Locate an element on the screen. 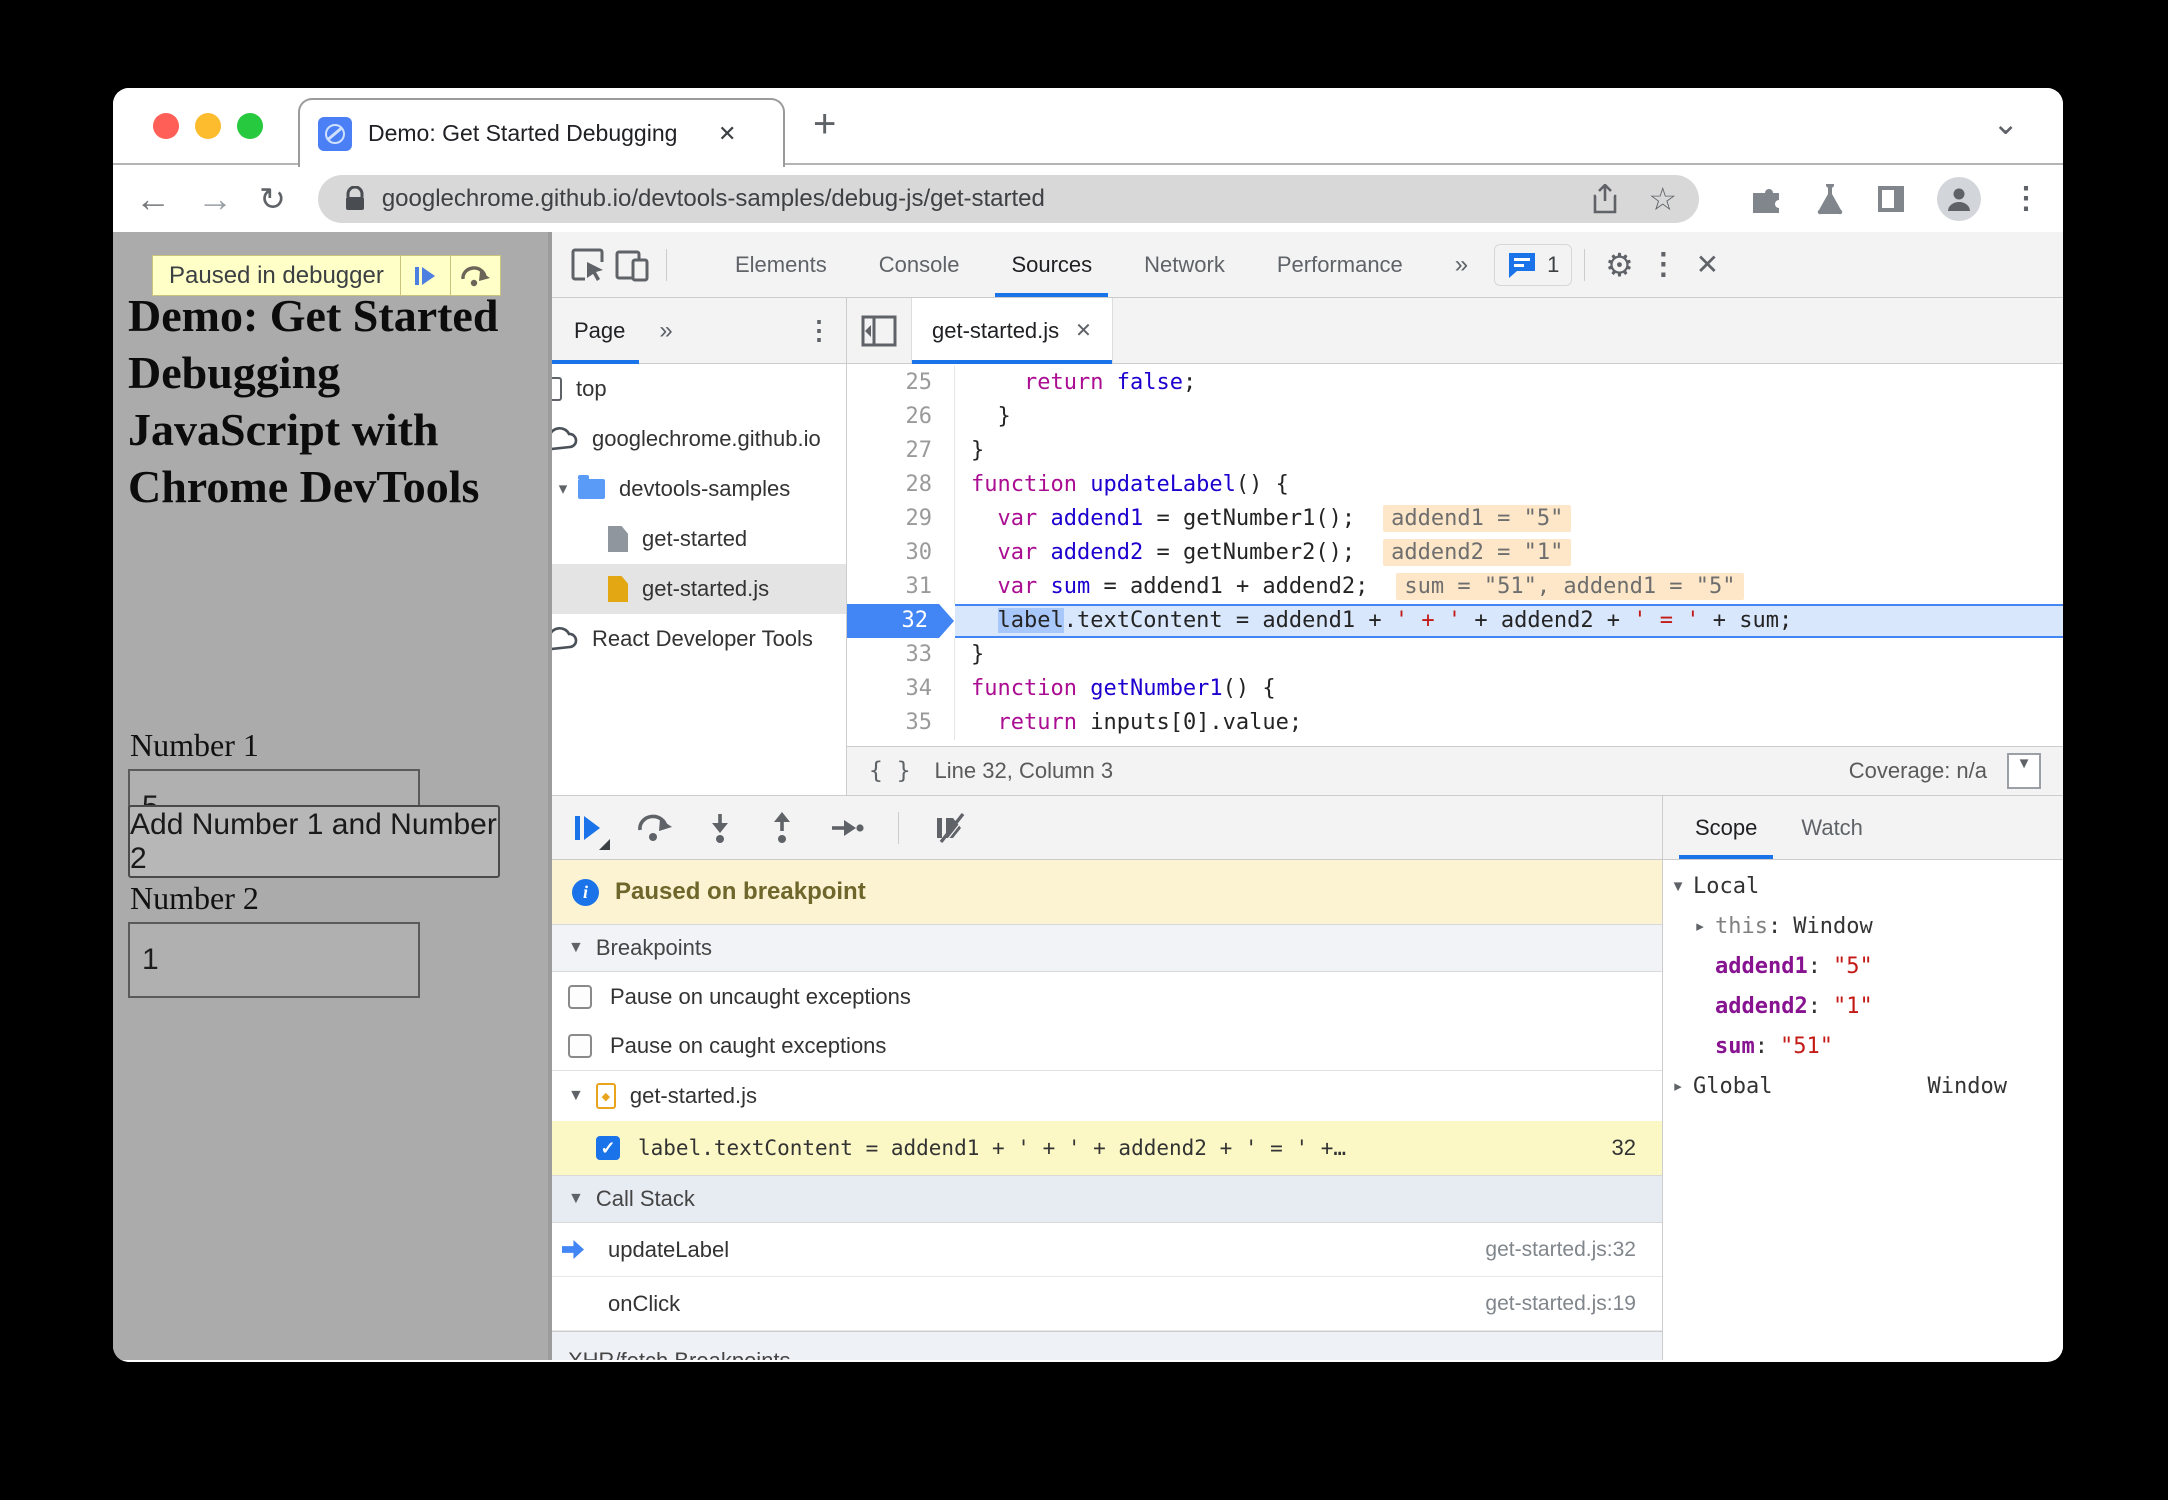 This screenshot has height=1500, width=2168. gutter-line-number: 34 is located at coordinates (901, 689).